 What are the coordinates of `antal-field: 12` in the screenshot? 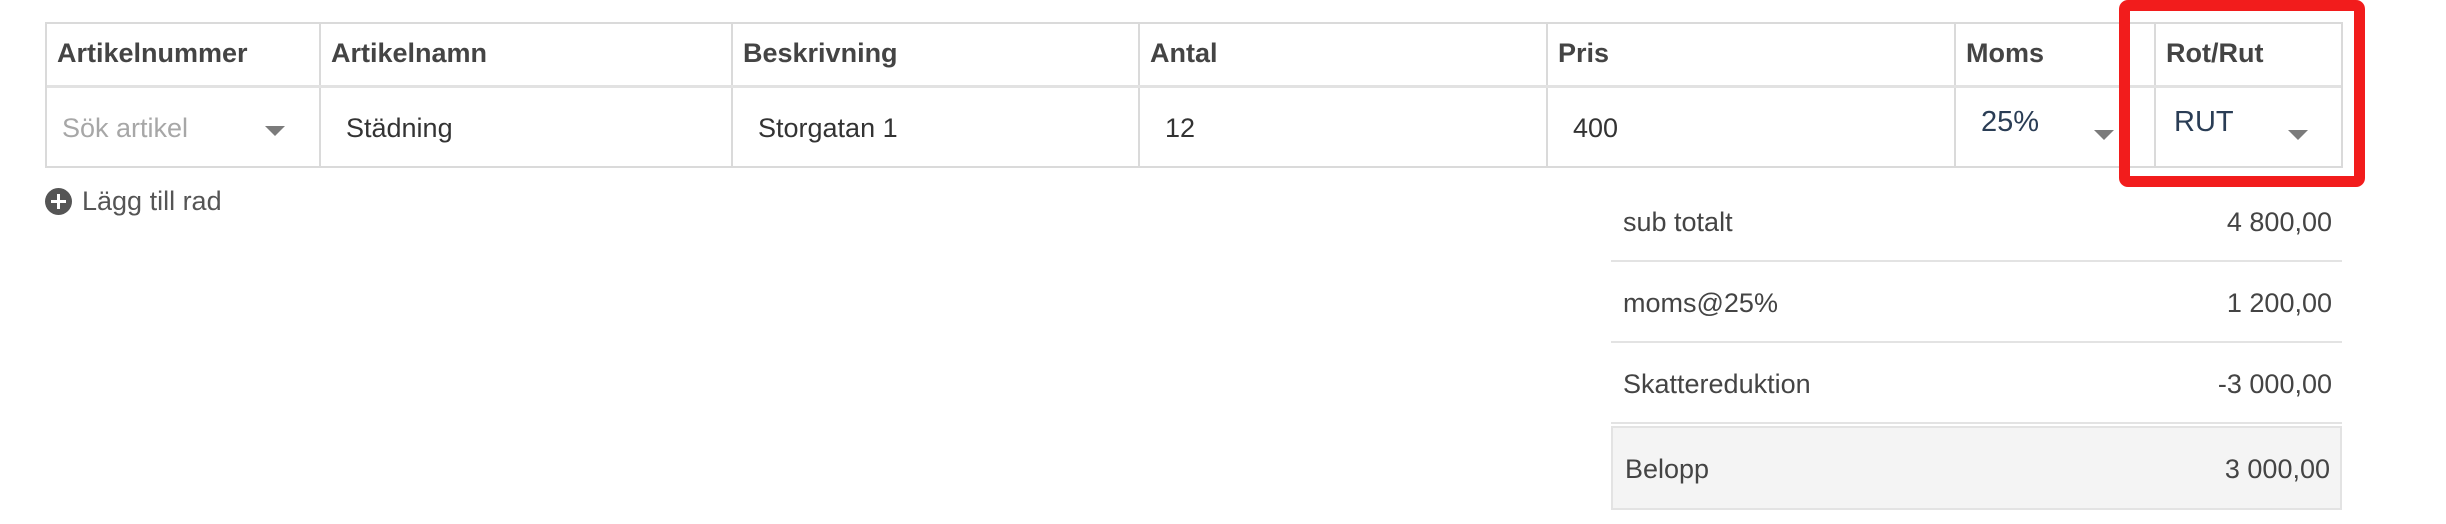 It's located at (1344, 128).